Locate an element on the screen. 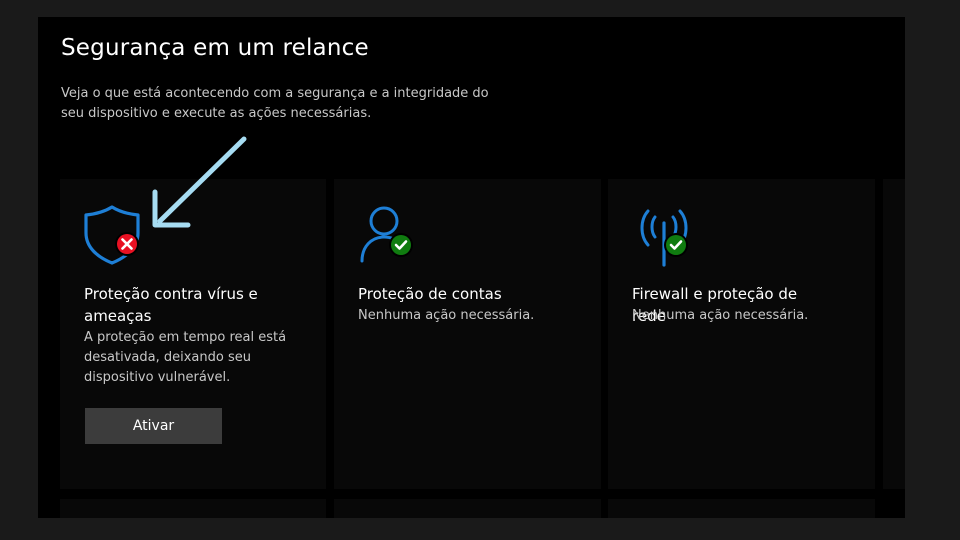 The height and width of the screenshot is (540, 960). page-title: Segurança em um relance is located at coordinates (215, 48).